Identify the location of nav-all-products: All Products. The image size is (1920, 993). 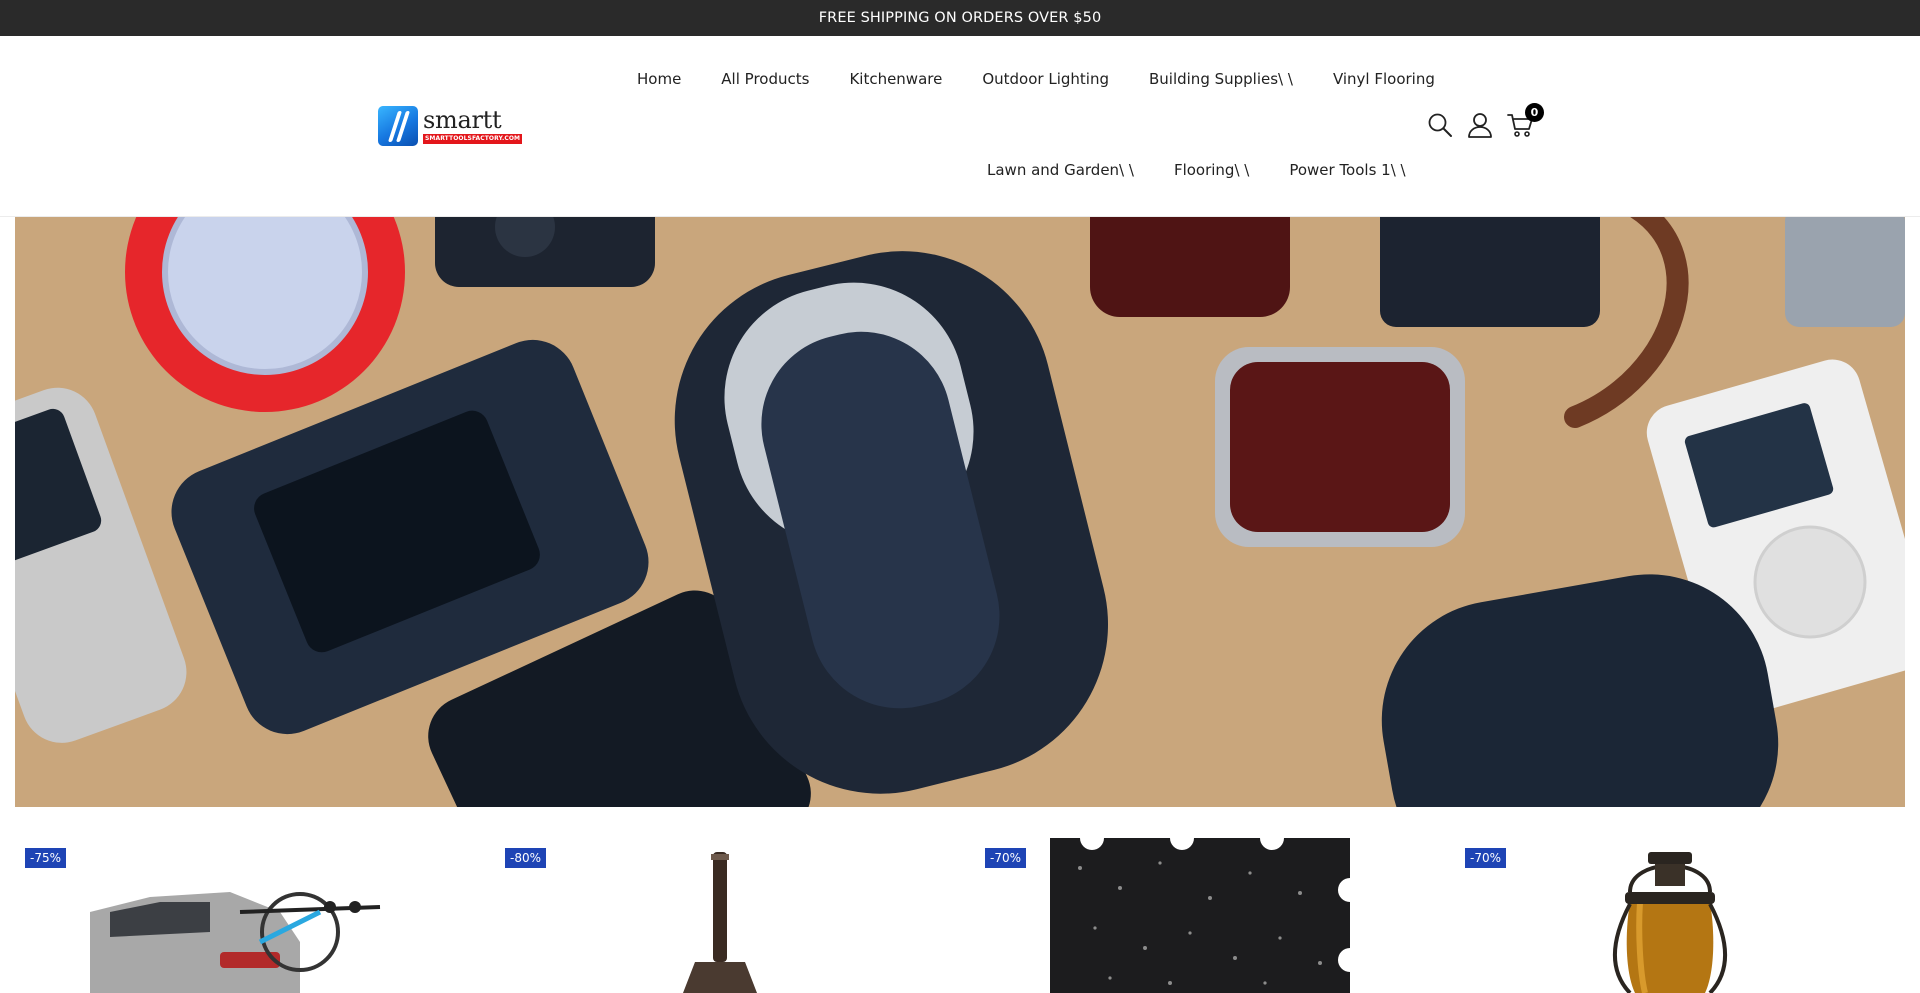
(765, 79).